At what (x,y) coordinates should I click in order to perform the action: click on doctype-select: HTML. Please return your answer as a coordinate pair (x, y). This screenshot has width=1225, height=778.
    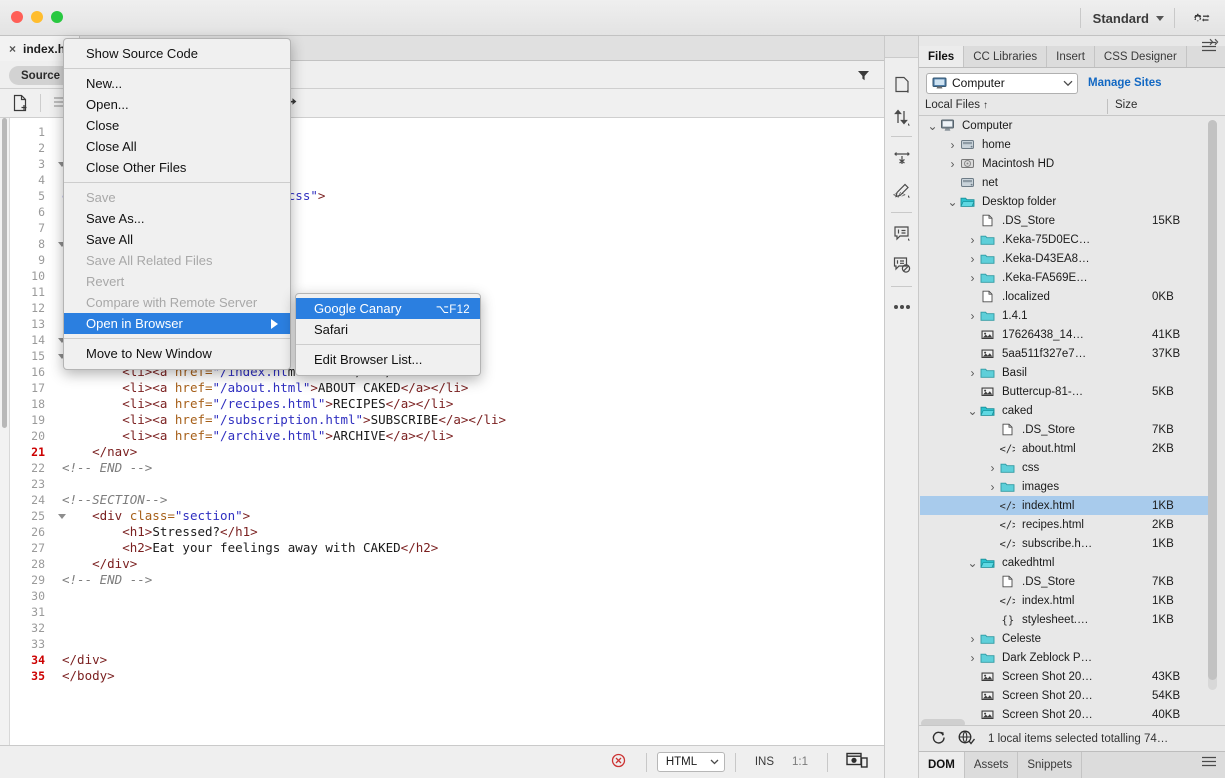
    Looking at the image, I should click on (690, 762).